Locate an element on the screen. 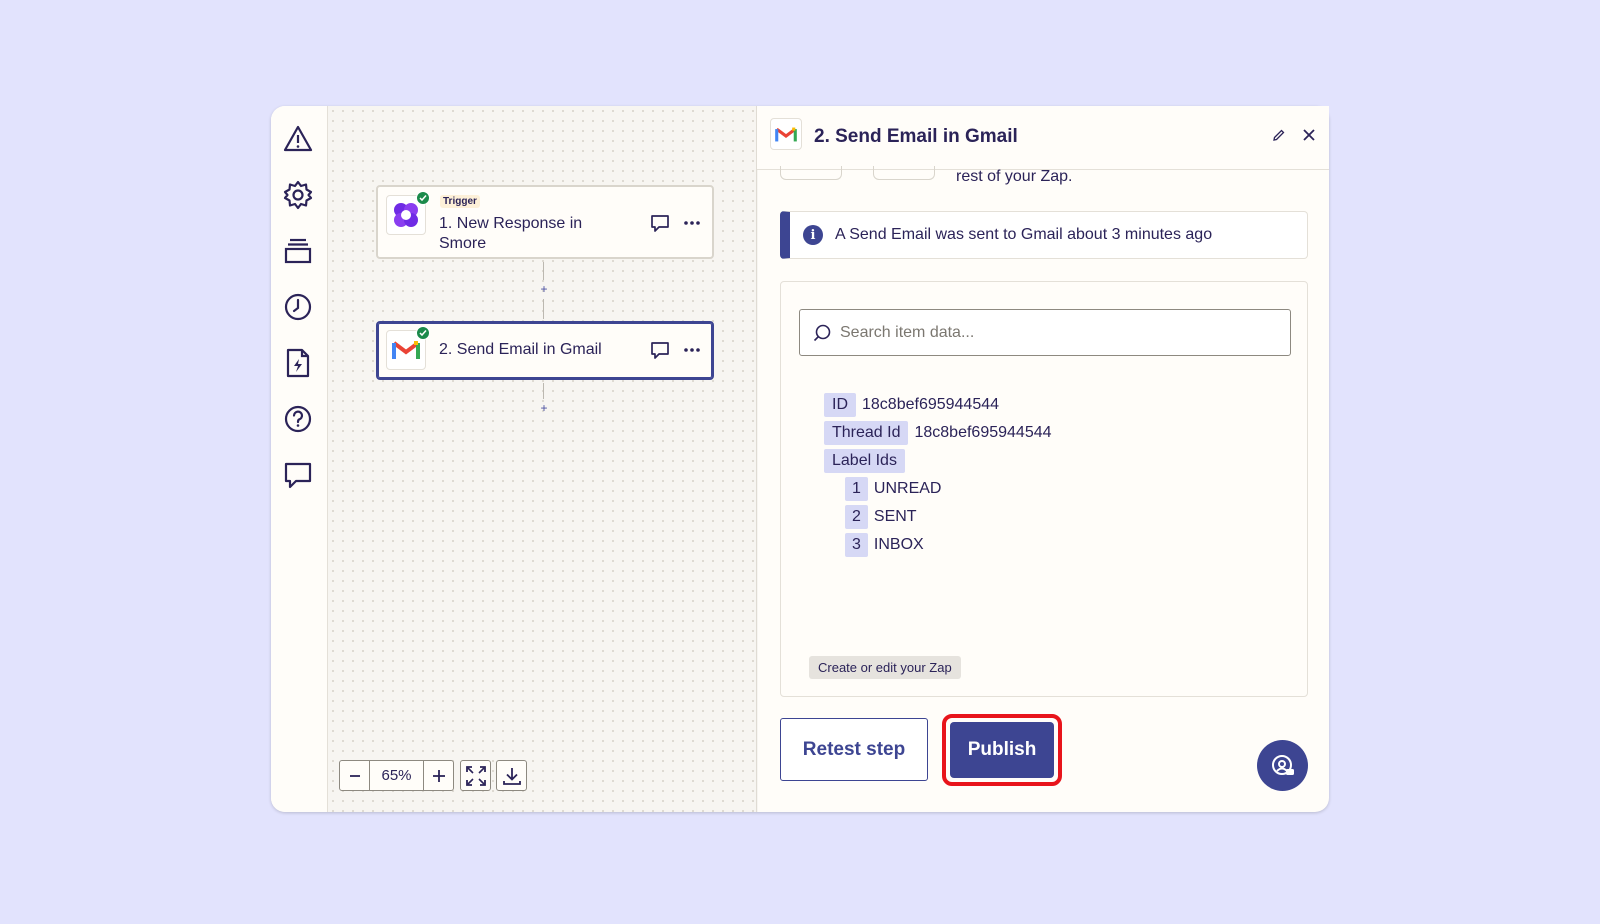 This screenshot has height=924, width=1600. panel-header: 2. Send Email in Gmail is located at coordinates (1043, 138).